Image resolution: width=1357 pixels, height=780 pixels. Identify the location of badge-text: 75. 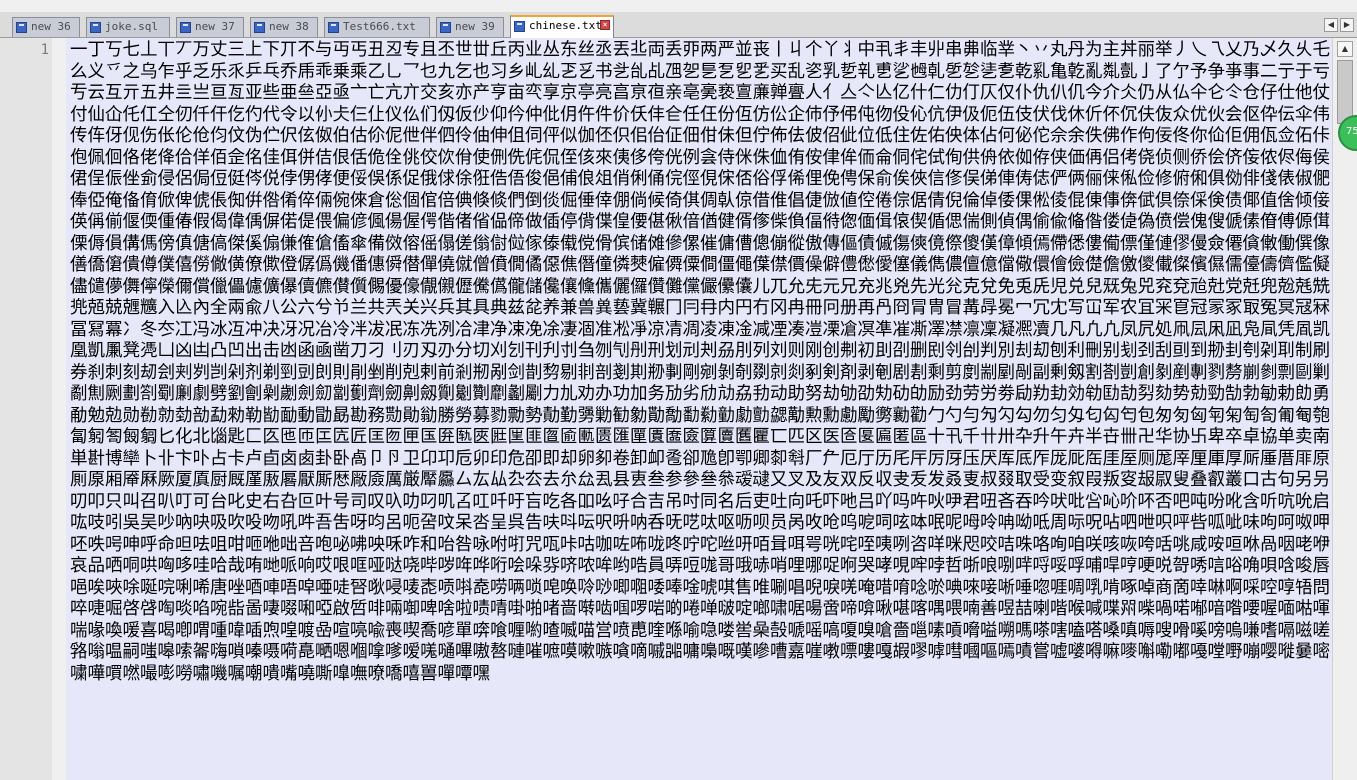
(1351, 131).